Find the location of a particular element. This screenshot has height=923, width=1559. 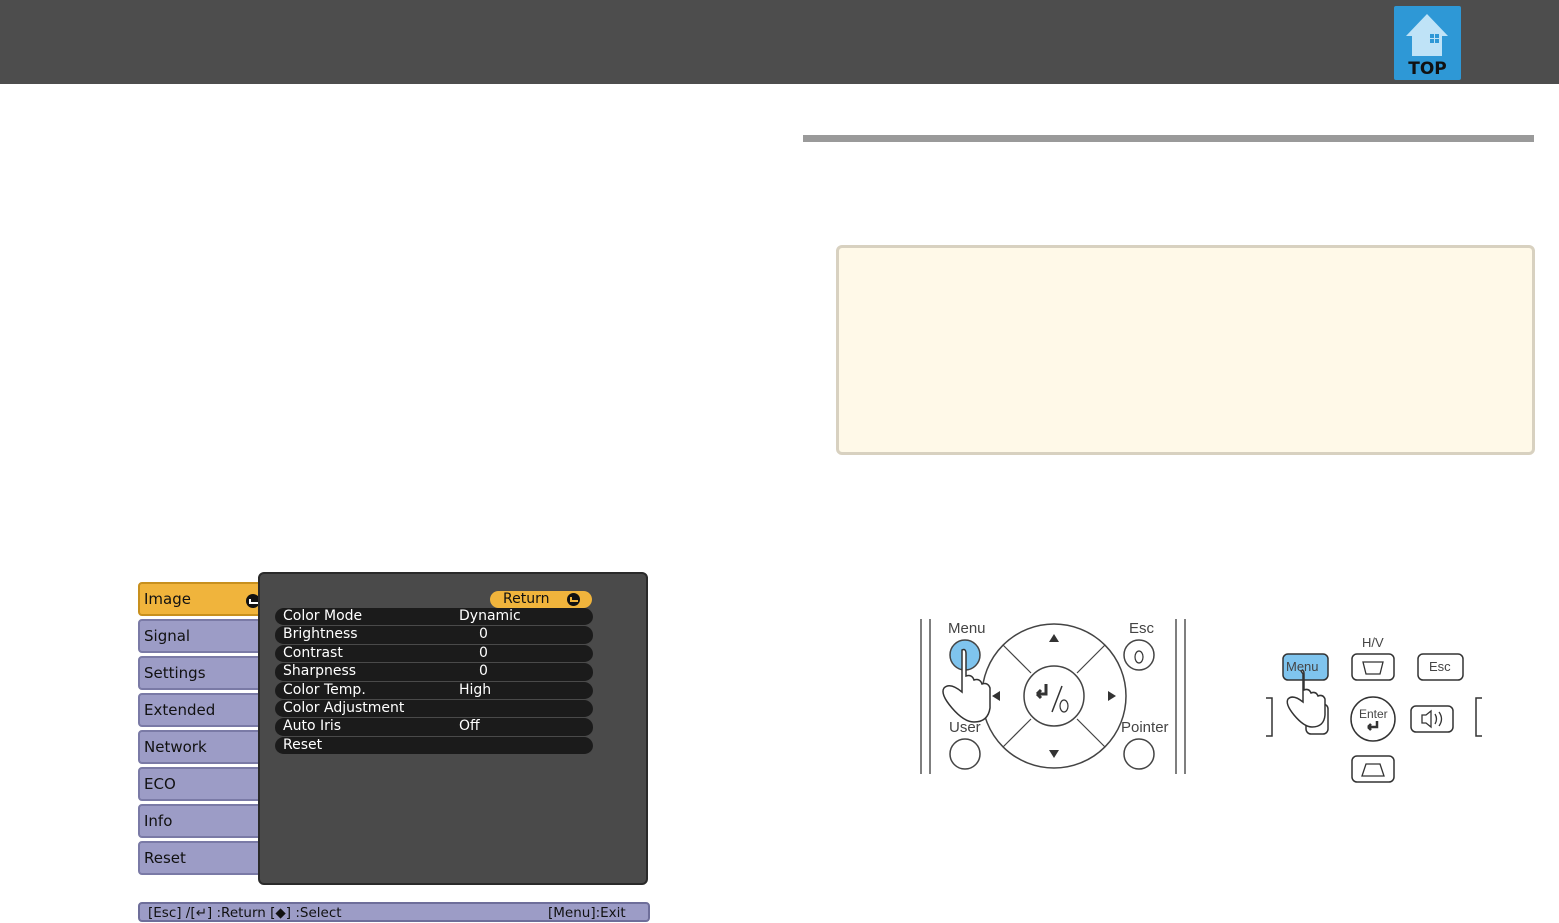

menu-item-color-mode: Color Mode Dynamic is located at coordinates (434, 617).